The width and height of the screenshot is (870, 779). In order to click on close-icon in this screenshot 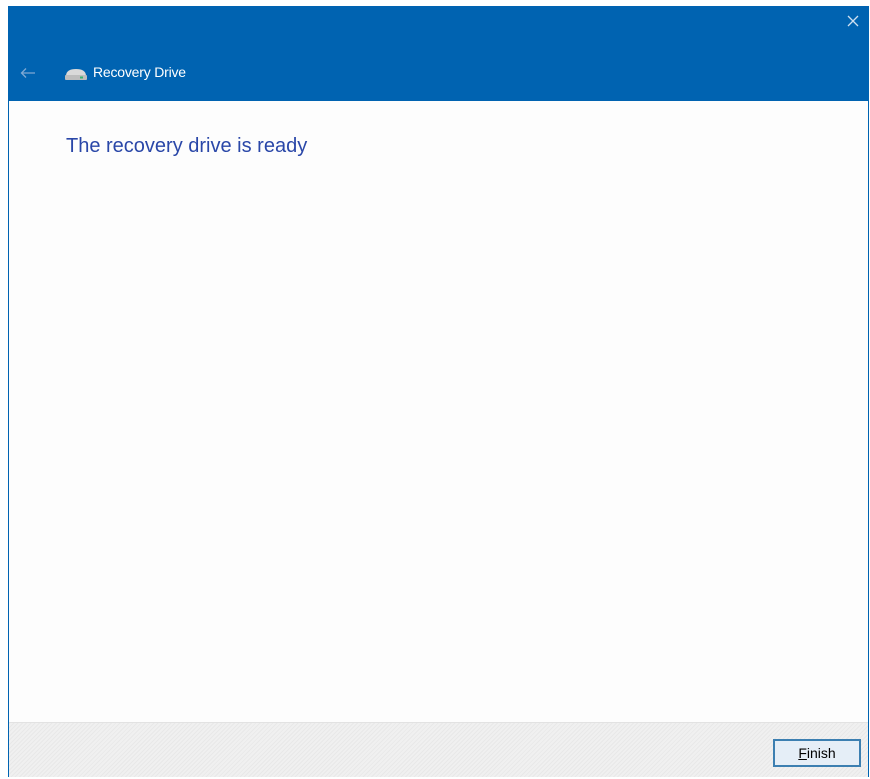, I will do `click(853, 21)`.